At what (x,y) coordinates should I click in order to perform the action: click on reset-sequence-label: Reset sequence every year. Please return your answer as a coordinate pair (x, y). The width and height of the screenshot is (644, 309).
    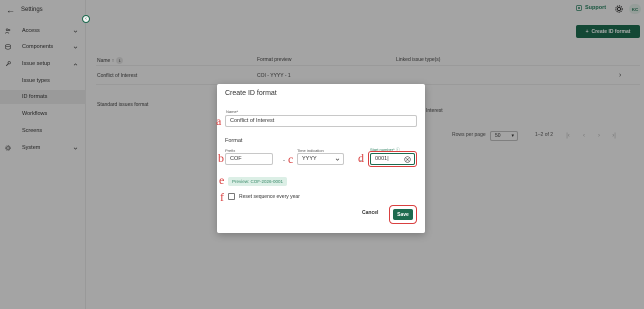
    Looking at the image, I should click on (269, 197).